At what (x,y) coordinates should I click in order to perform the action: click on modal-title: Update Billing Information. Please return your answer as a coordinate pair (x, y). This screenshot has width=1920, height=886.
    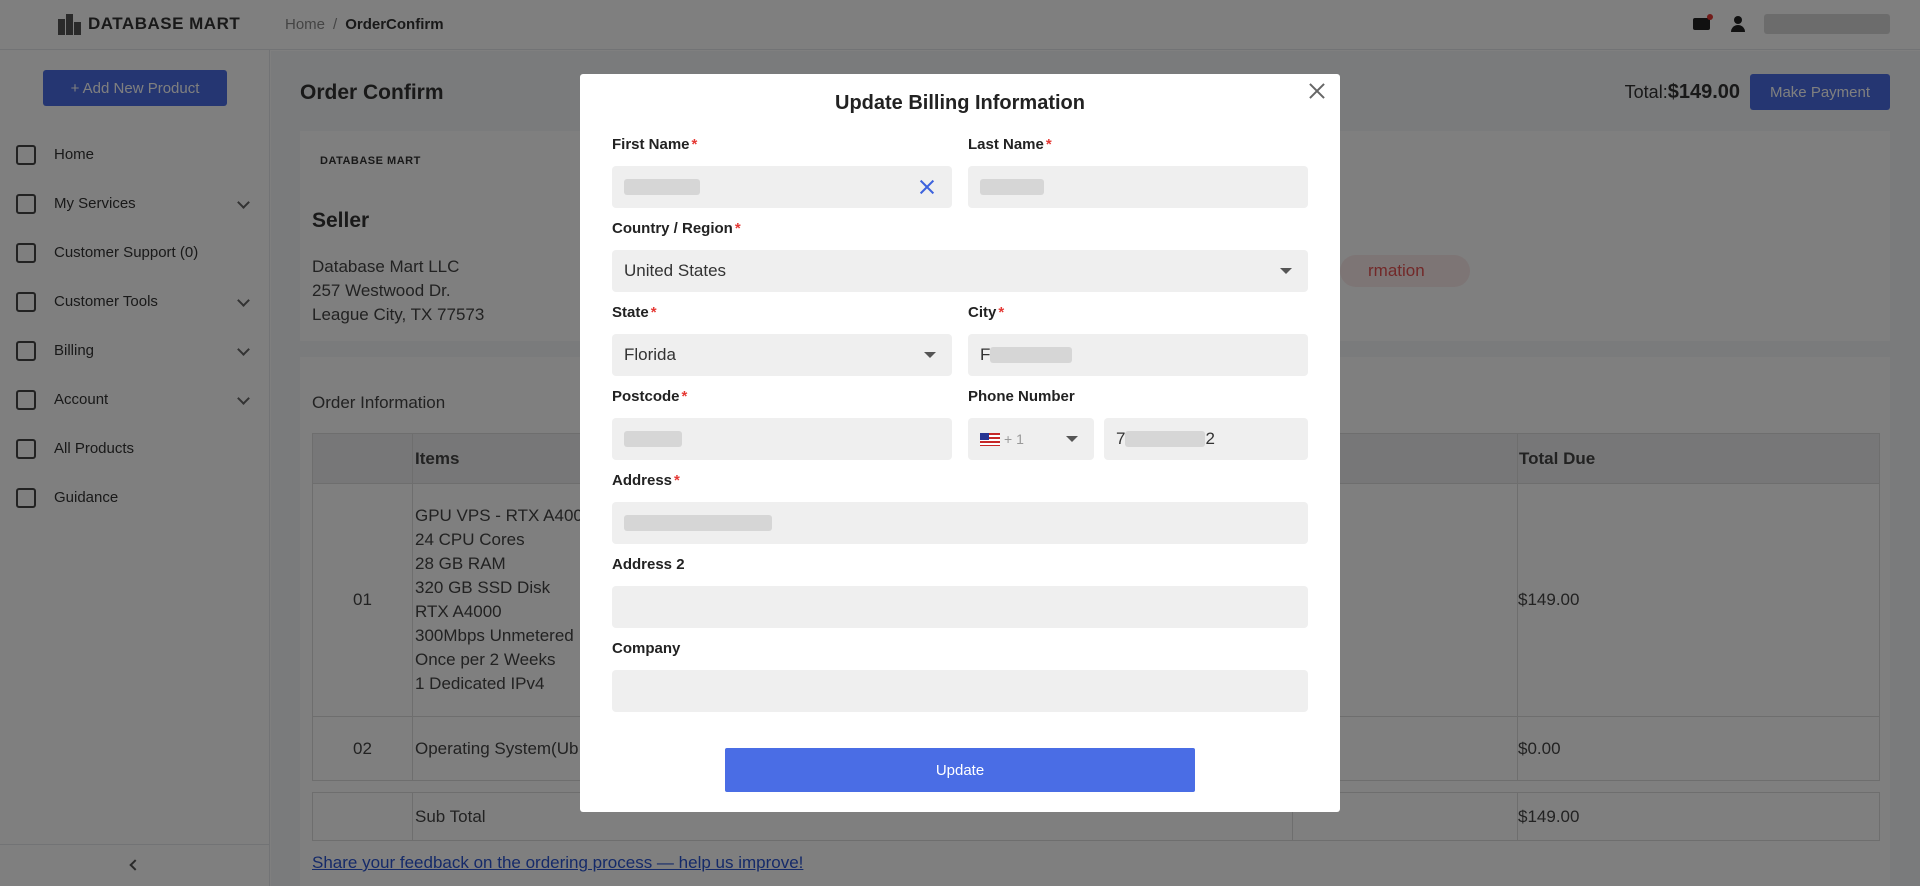
    Looking at the image, I should click on (960, 103).